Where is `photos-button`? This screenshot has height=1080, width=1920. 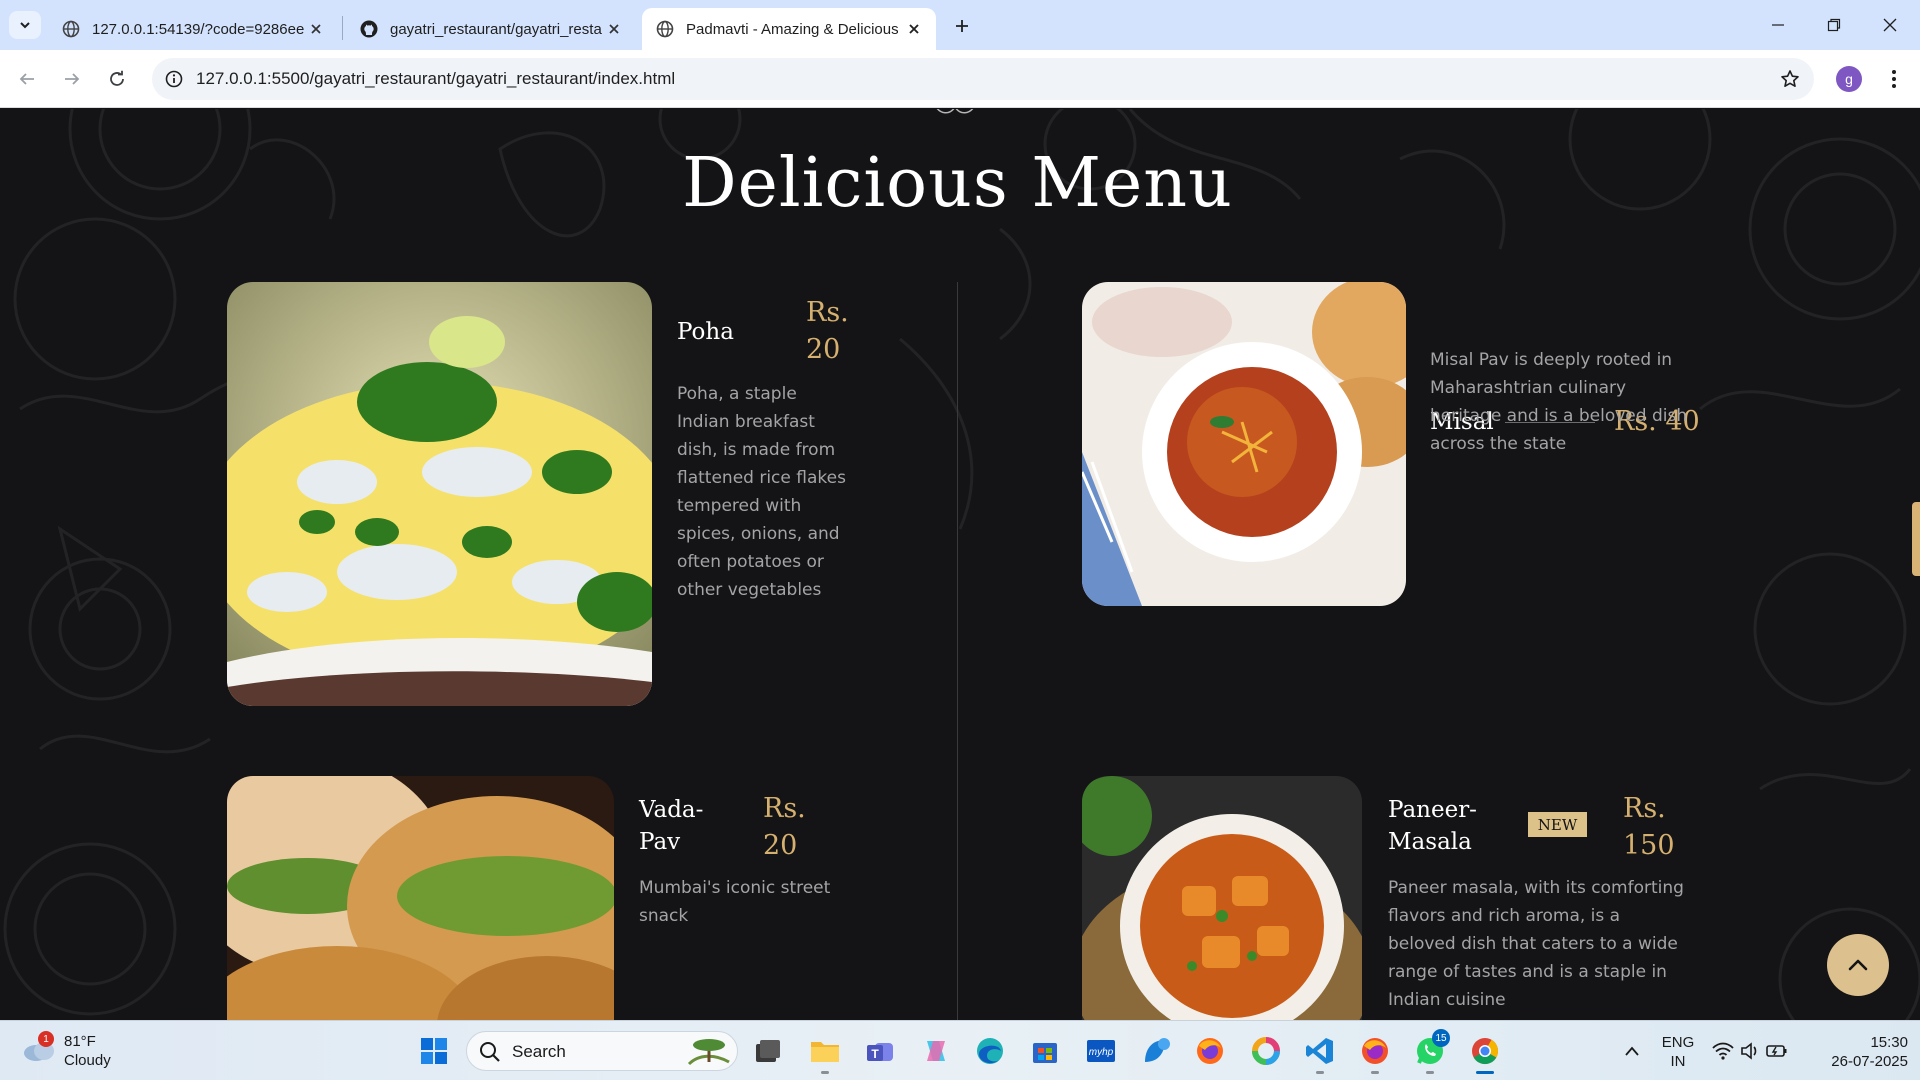
photos-button is located at coordinates (1266, 1051).